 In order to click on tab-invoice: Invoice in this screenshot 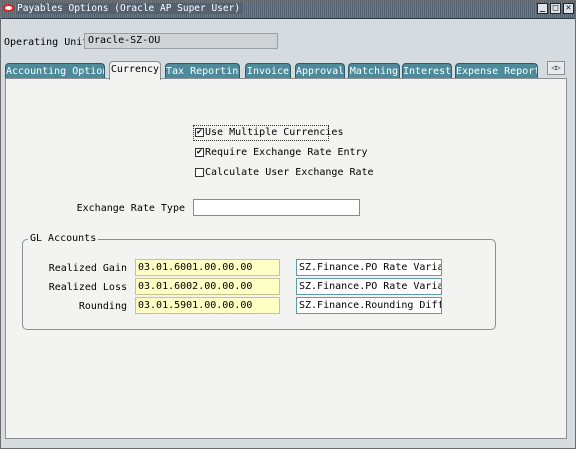, I will do `click(268, 71)`.